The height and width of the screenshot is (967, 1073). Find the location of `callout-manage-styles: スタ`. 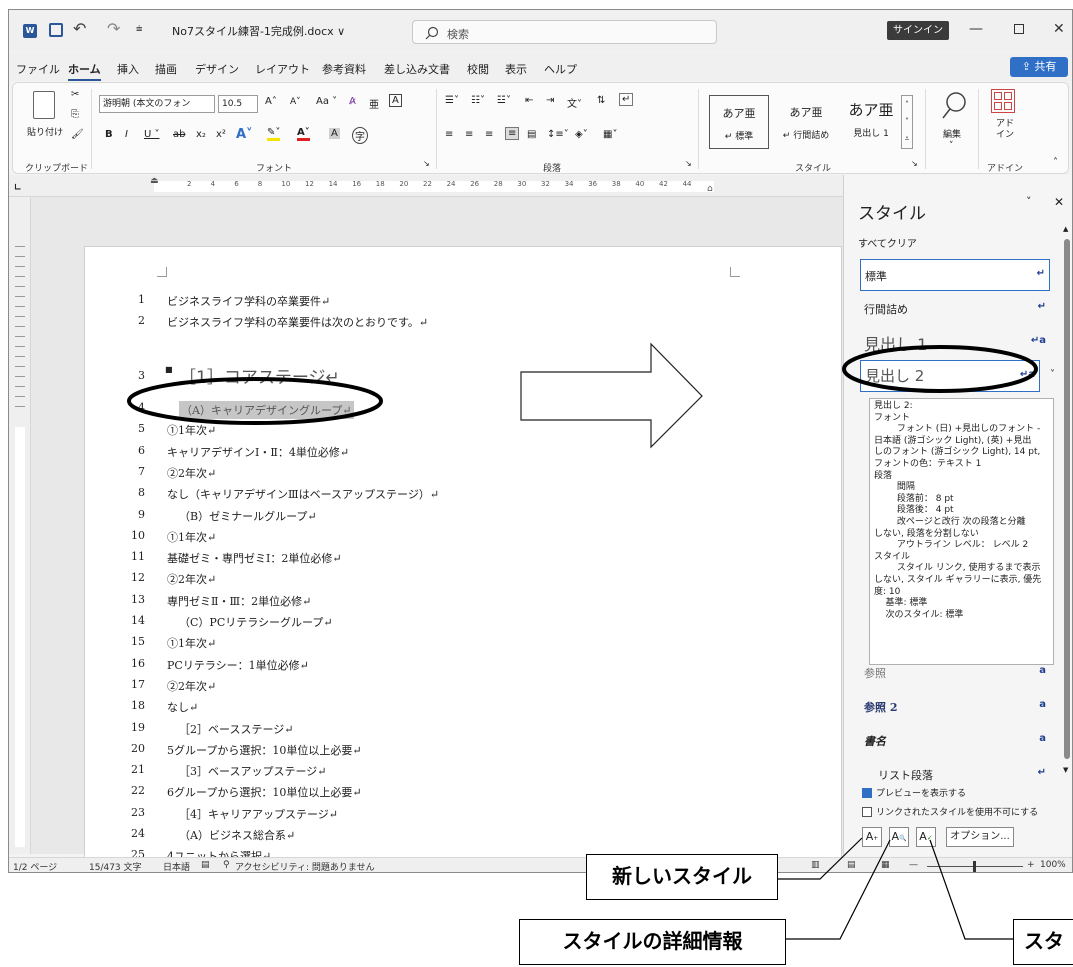

callout-manage-styles: スタ is located at coordinates (1043, 942).